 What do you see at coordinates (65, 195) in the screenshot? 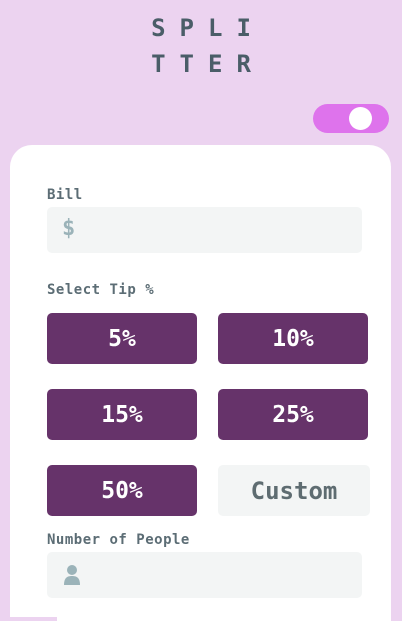
I see `bill-label: Bill` at bounding box center [65, 195].